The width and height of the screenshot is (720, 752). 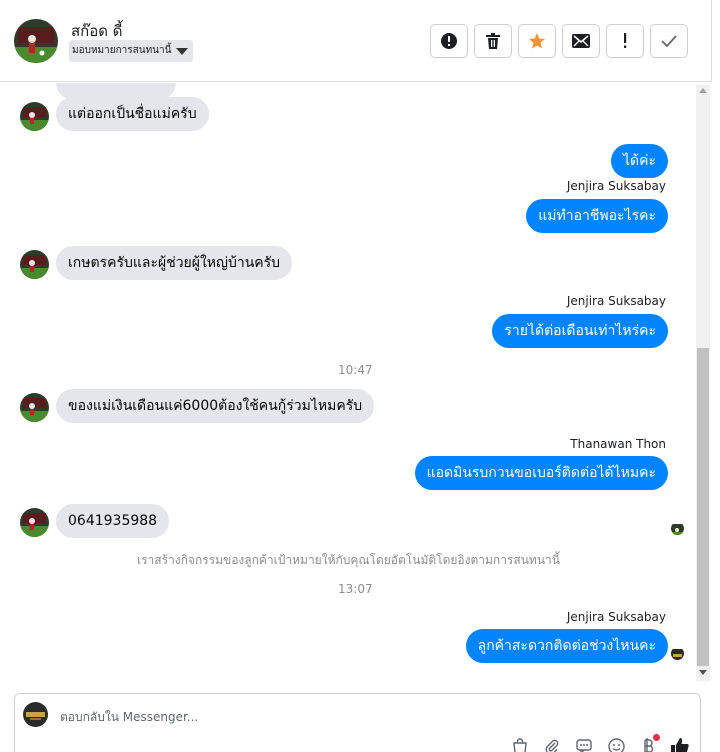 What do you see at coordinates (648, 743) in the screenshot?
I see `baht-icon` at bounding box center [648, 743].